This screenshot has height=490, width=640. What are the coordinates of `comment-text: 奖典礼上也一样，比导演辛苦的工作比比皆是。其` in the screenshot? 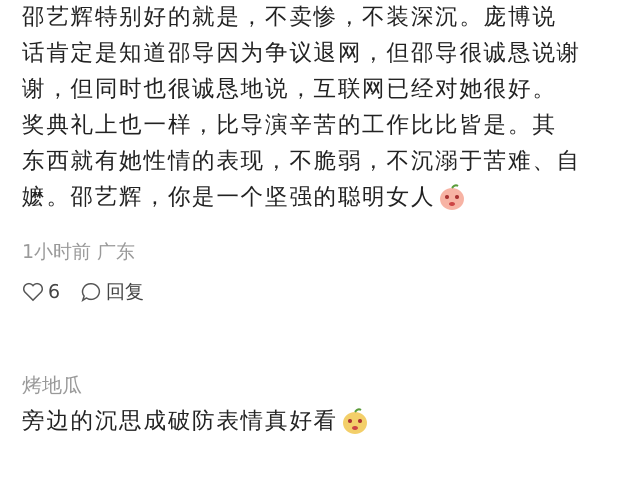 It's located at (289, 125).